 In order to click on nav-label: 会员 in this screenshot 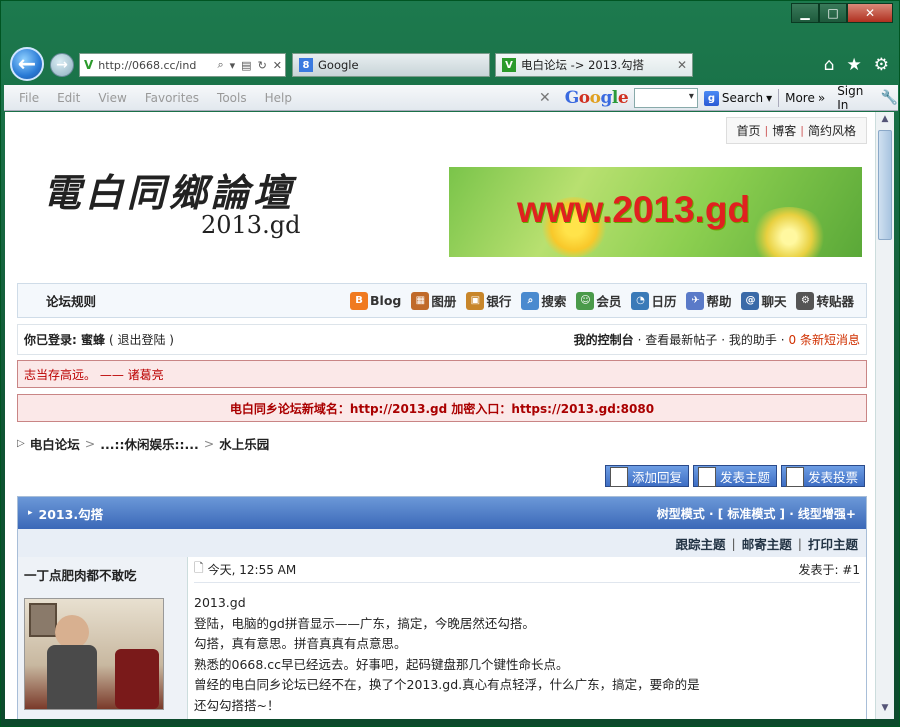, I will do `click(609, 301)`.